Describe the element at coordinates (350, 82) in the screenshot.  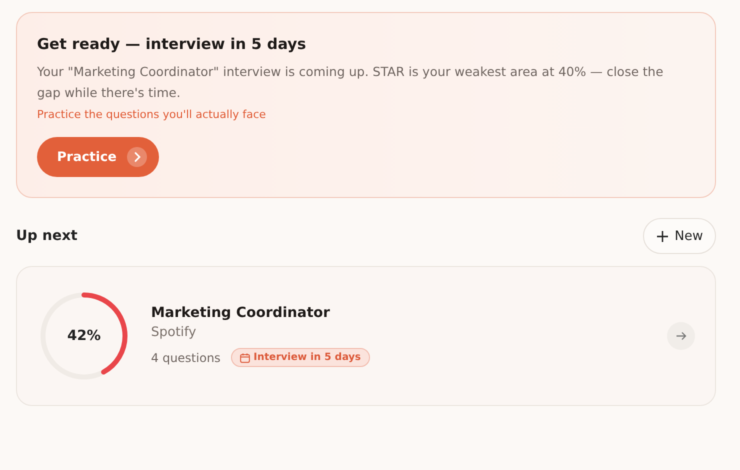
I see `banner-message: Your "Marketing Coordinator" interview is coming up. STAR is your weakest area at 40% — close the gap while there's time.` at that location.